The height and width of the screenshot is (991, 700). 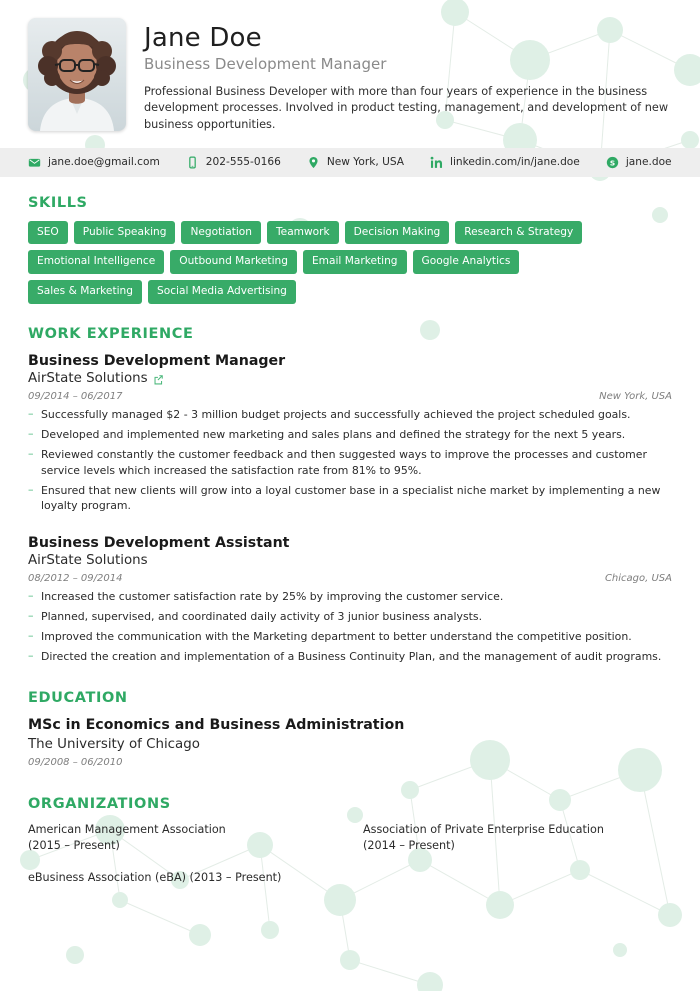 What do you see at coordinates (159, 542) in the screenshot?
I see `experience-role: Business Development Assistant` at bounding box center [159, 542].